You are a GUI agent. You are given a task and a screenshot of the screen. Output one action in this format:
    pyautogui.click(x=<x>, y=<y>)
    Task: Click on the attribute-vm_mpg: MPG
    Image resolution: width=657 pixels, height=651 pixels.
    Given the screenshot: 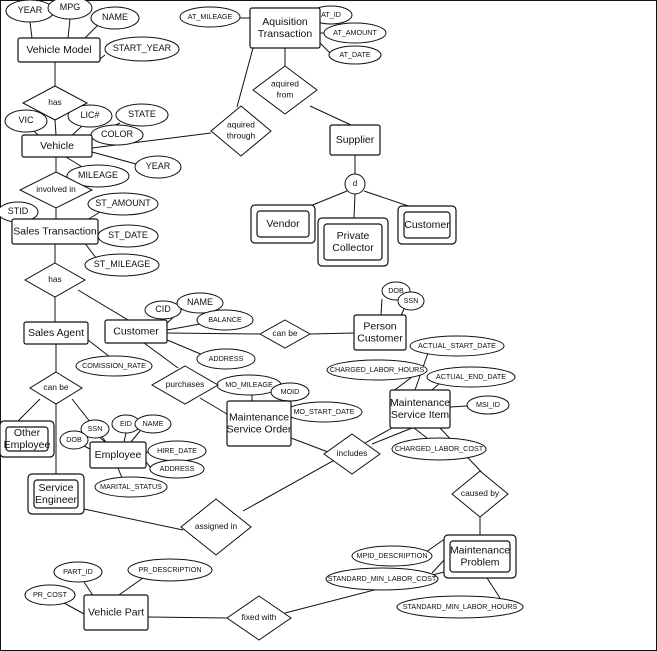 What is the action you would take?
    pyautogui.click(x=70, y=10)
    